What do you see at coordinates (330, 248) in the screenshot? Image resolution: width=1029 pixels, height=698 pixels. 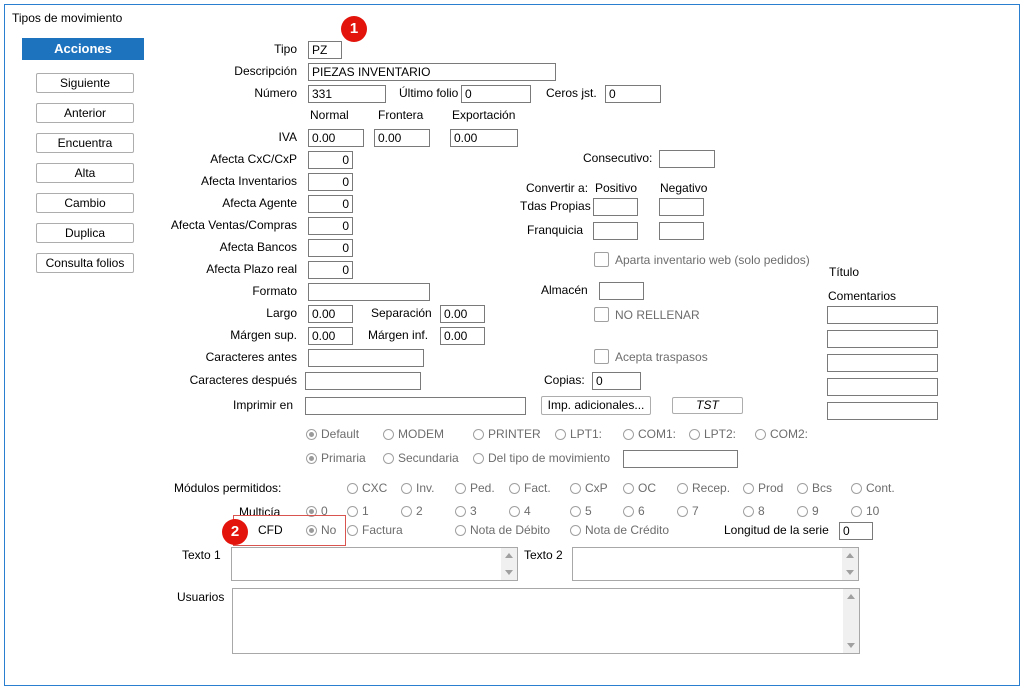 I see `afecta-bancos-input: 0` at bounding box center [330, 248].